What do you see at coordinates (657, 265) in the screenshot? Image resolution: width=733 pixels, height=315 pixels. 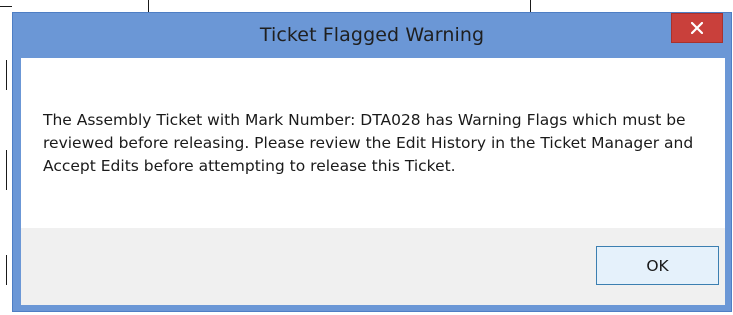 I see `ok-button: OK` at bounding box center [657, 265].